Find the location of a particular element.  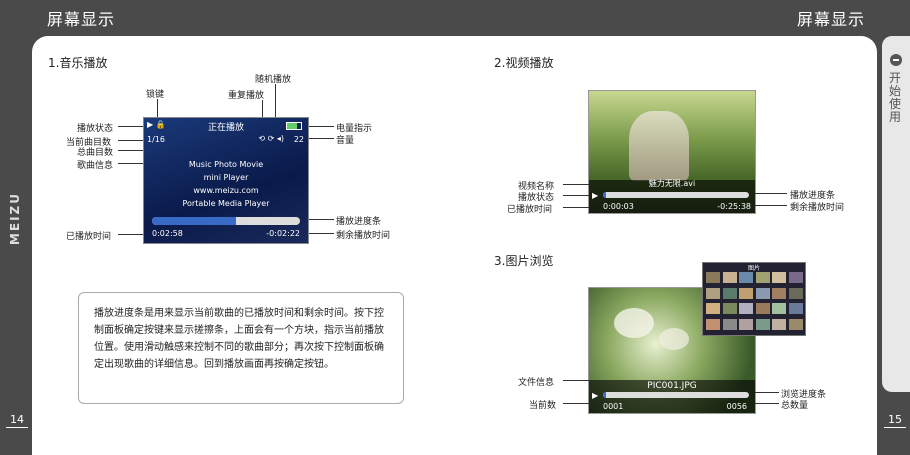

label-total-tracks: 总曲目数 is located at coordinates (95, 153).